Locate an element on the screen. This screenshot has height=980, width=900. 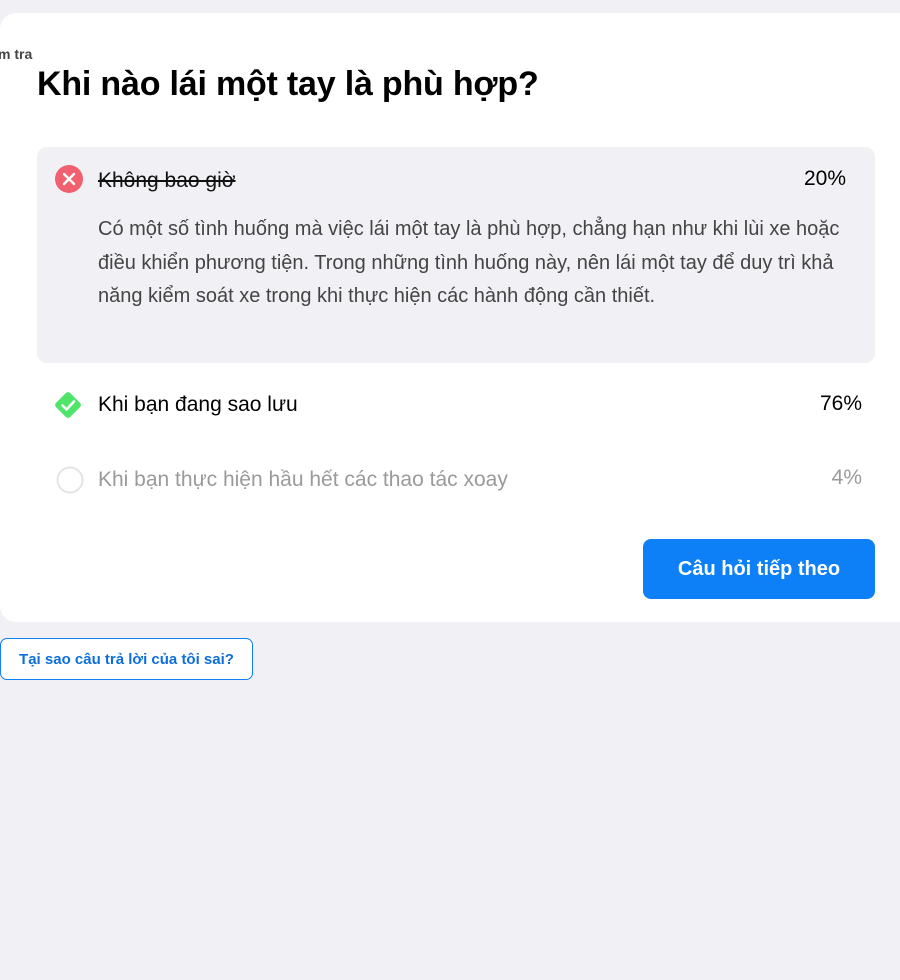
option-percent: 4% is located at coordinates (846, 477).